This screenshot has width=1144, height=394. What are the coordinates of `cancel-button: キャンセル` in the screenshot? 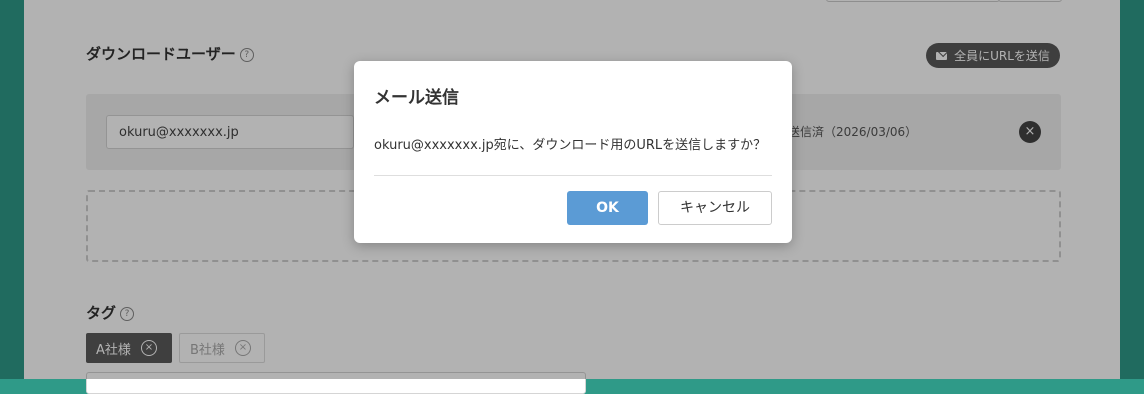 It's located at (715, 208).